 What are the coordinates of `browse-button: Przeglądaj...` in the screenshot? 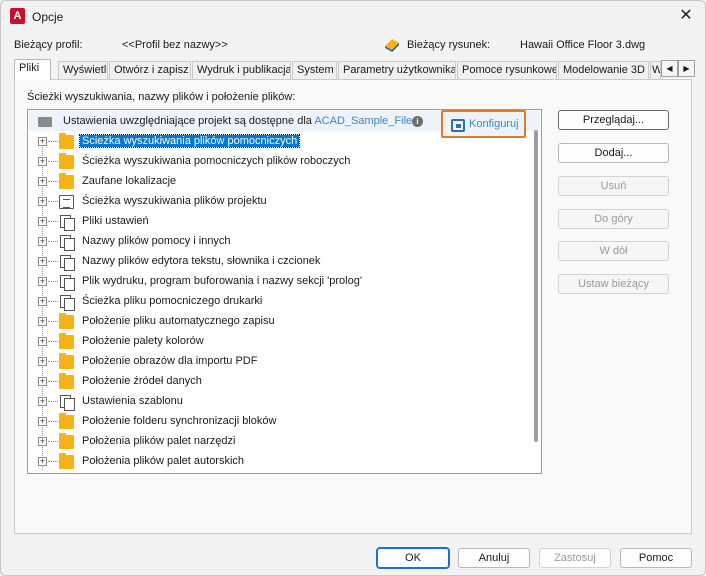 It's located at (613, 120).